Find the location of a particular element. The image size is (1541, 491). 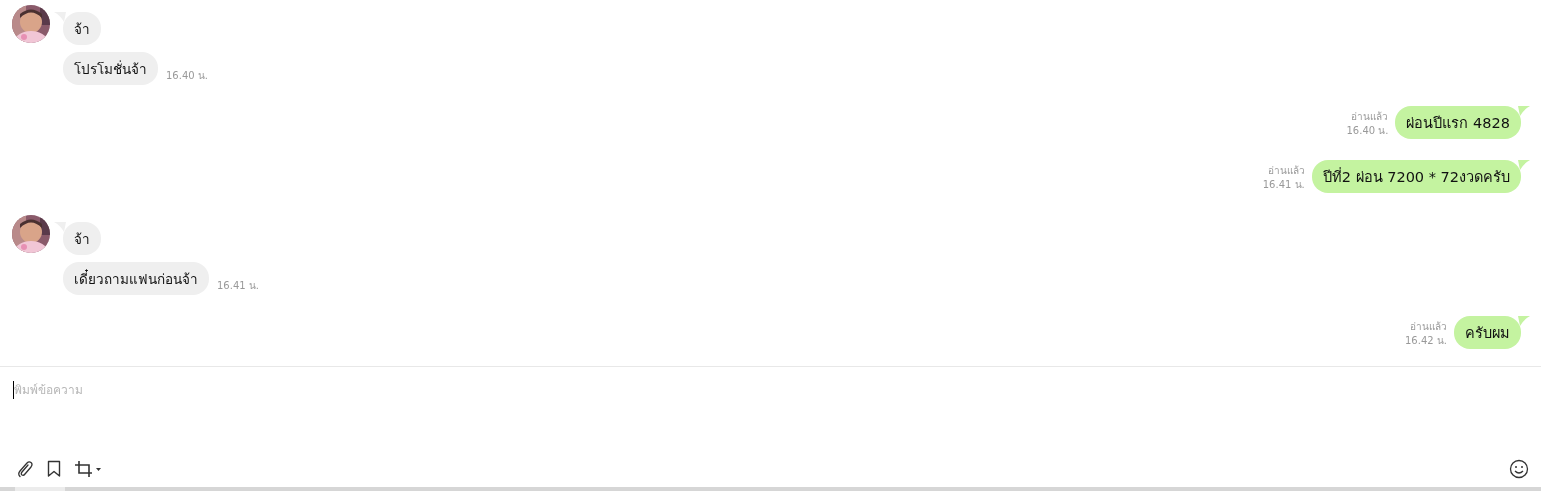

crop-button is located at coordinates (88, 469).